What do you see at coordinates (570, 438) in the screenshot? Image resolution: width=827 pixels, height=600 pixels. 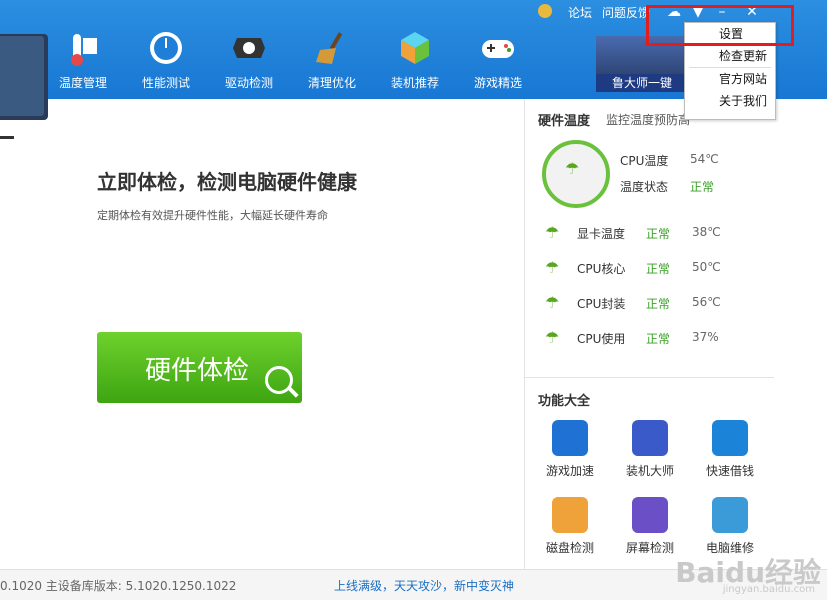 I see `game-accelerate-icon` at bounding box center [570, 438].